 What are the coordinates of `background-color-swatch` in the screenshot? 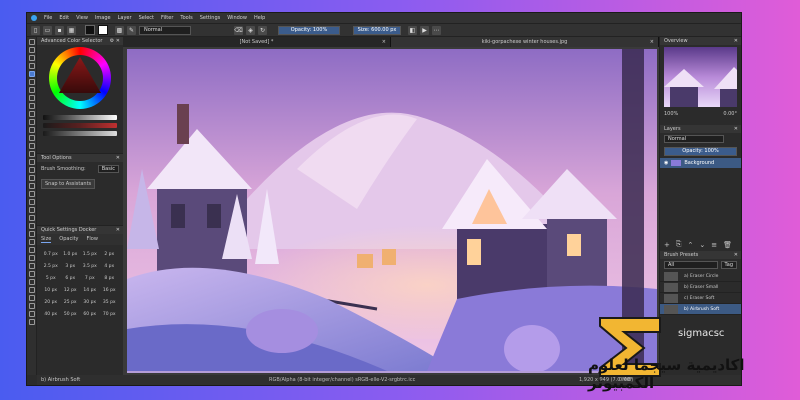 It's located at (103, 30).